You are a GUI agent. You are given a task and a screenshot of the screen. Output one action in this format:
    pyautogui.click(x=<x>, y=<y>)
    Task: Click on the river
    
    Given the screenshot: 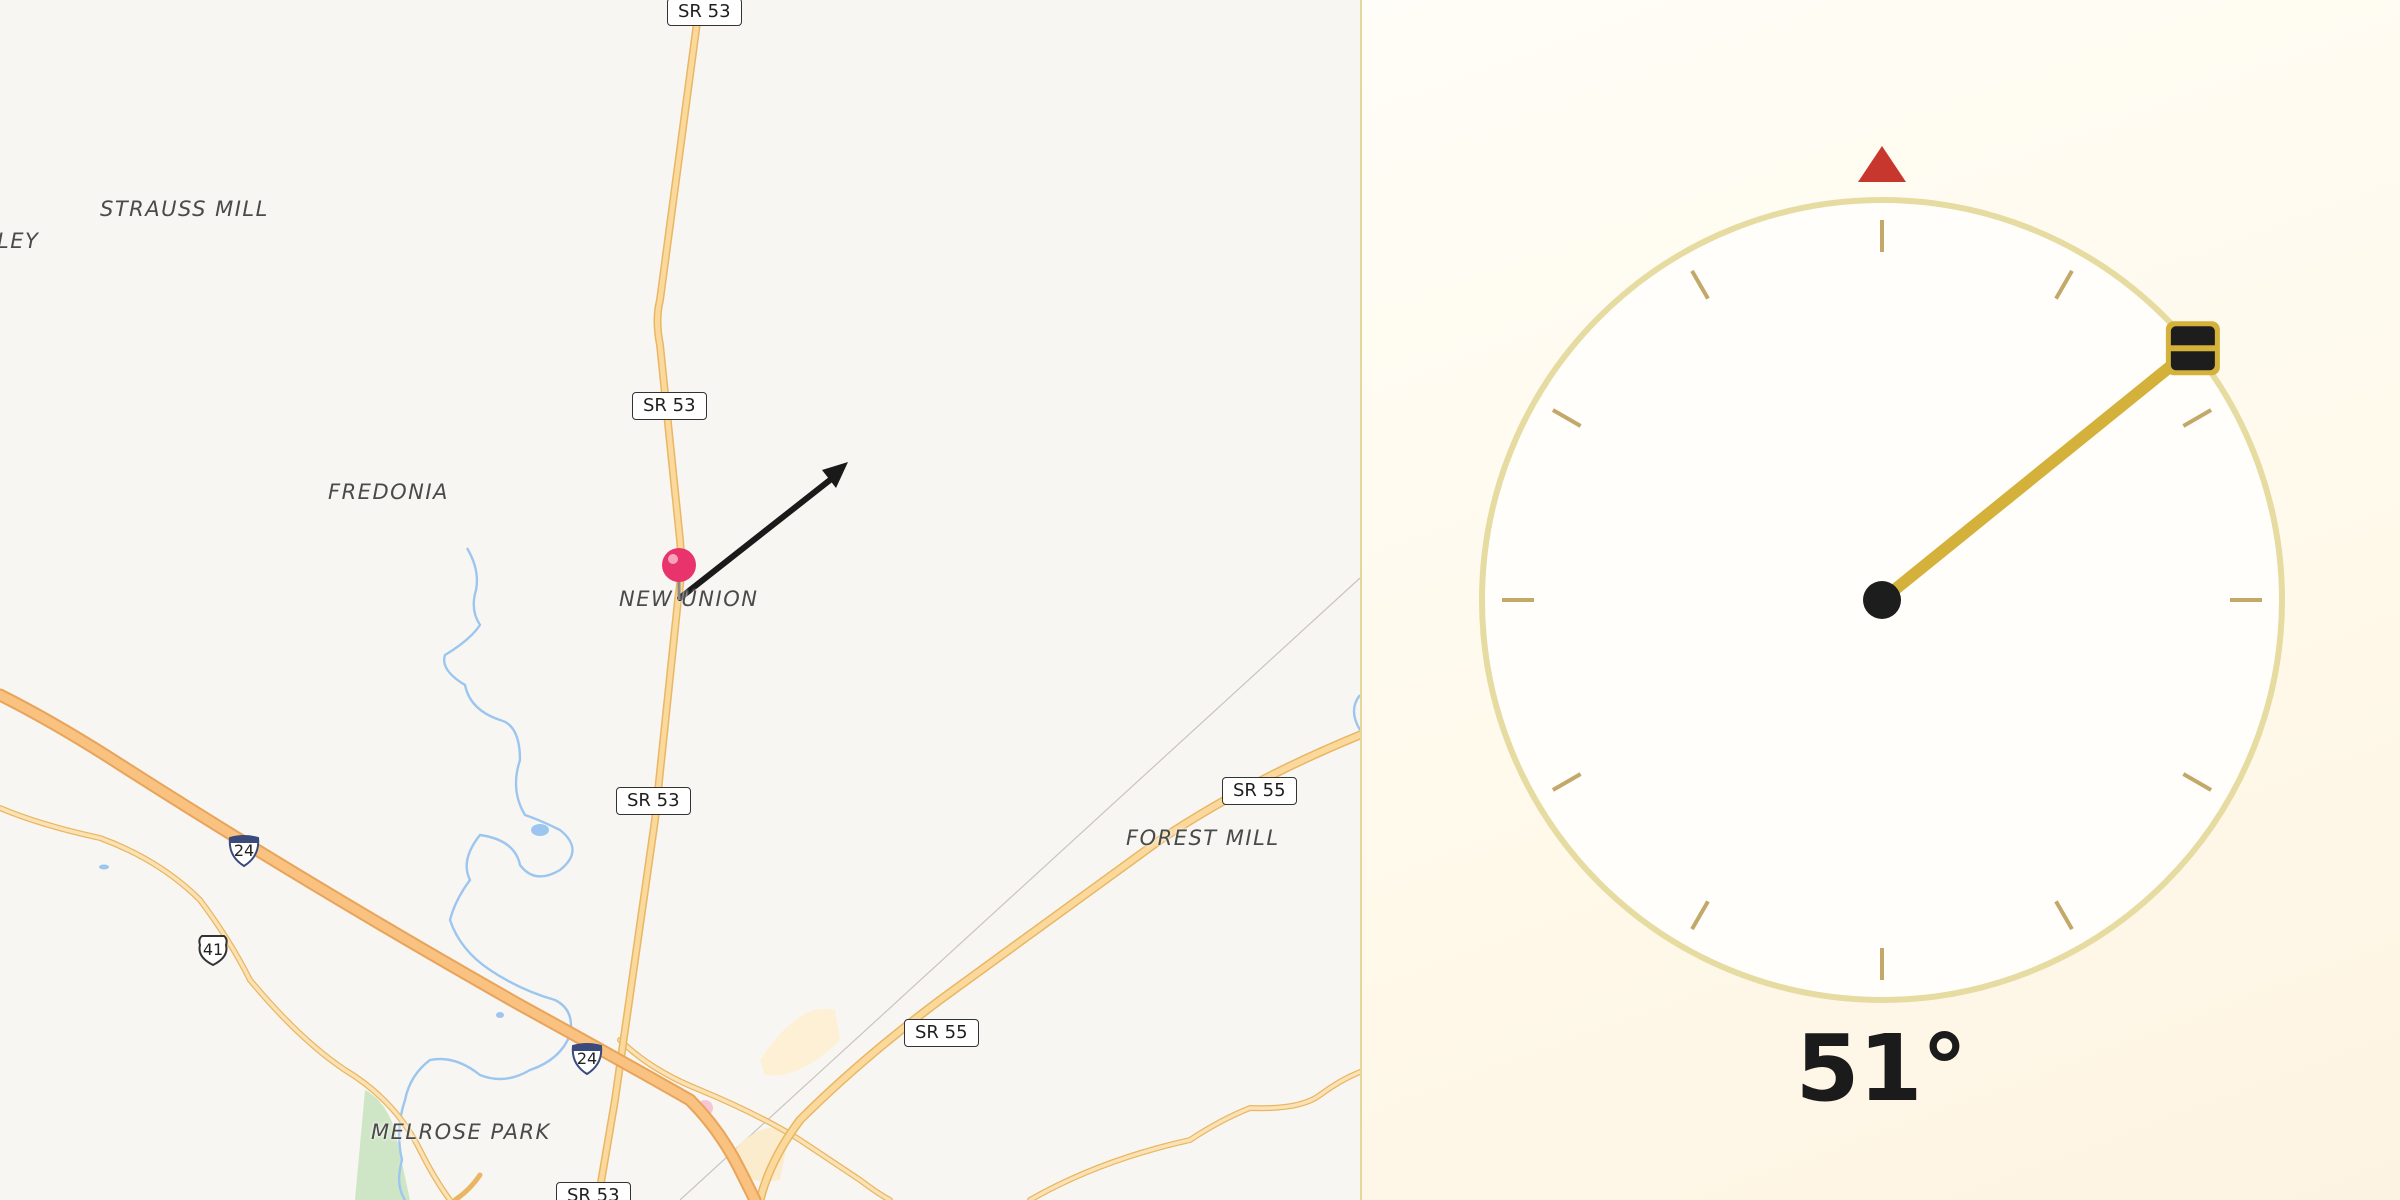 What is the action you would take?
    pyautogui.click(x=485, y=873)
    